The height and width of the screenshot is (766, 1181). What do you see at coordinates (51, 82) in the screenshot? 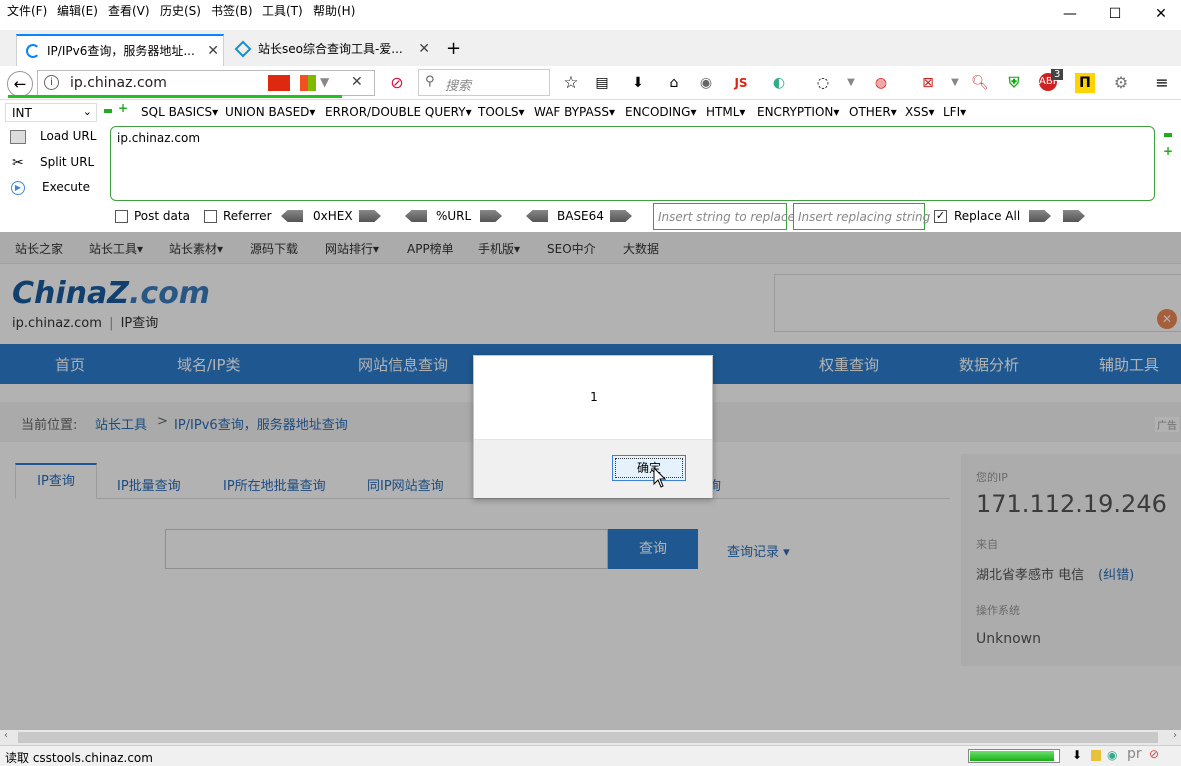
I see `info-icon: i` at bounding box center [51, 82].